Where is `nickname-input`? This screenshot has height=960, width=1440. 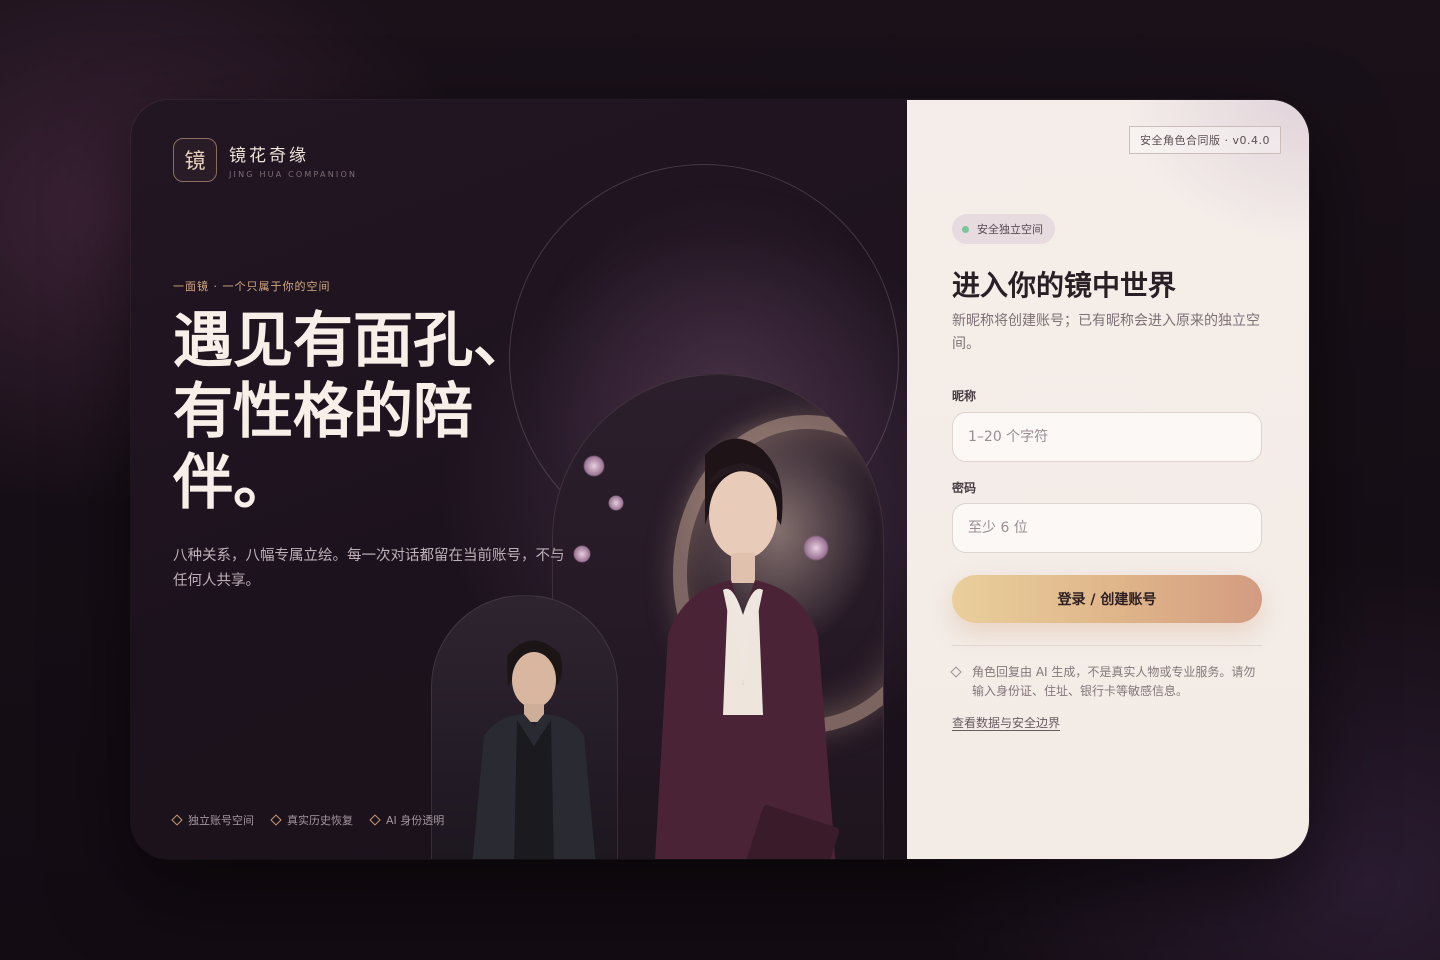 nickname-input is located at coordinates (1107, 437).